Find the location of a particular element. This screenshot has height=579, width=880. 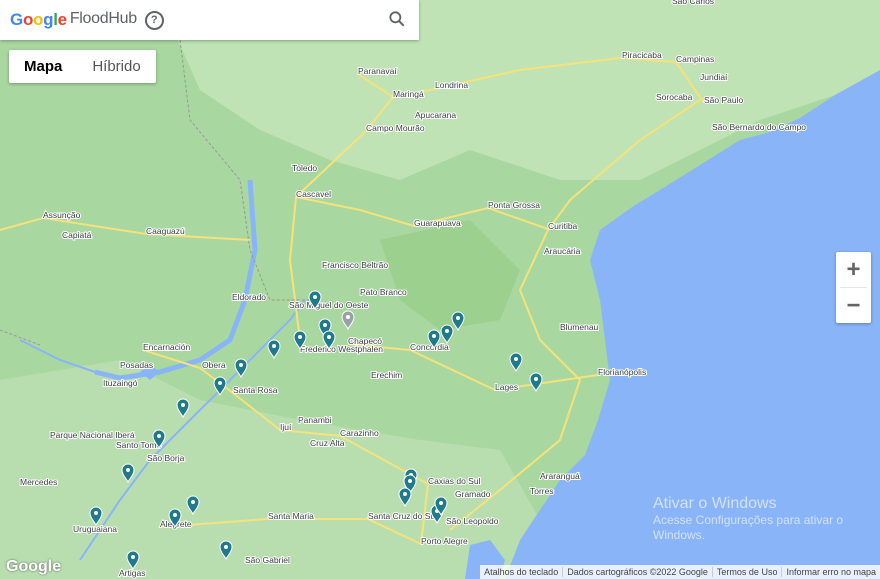

place-label: Ituzaingó is located at coordinates (120, 383).